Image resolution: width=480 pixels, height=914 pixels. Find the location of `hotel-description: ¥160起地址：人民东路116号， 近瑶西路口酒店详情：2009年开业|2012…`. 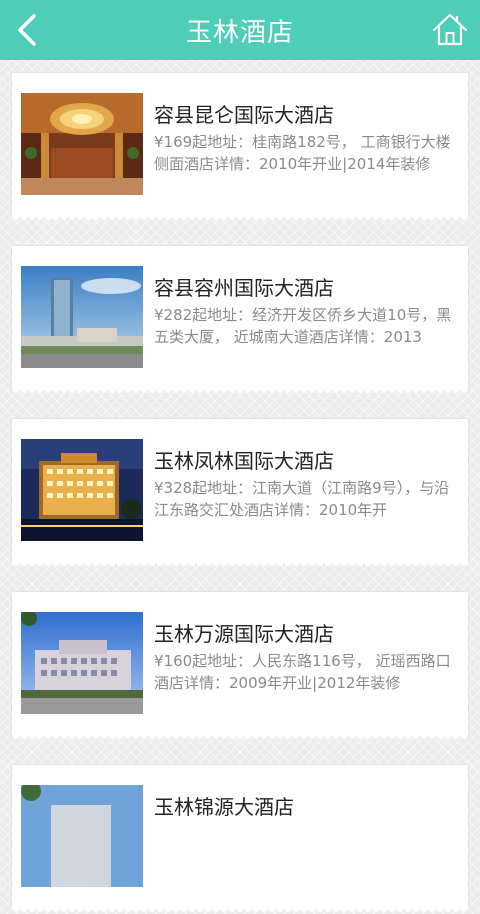

hotel-description: ¥160起地址：人民东路116号， 近瑶西路口酒店详情：2009年开业|2012… is located at coordinates (302, 672).